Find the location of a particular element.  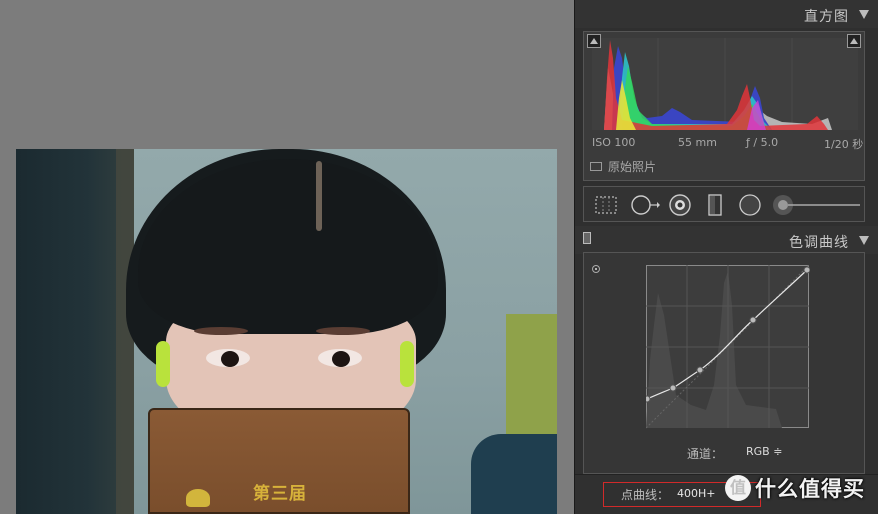

photo-green-panel is located at coordinates (531, 379).